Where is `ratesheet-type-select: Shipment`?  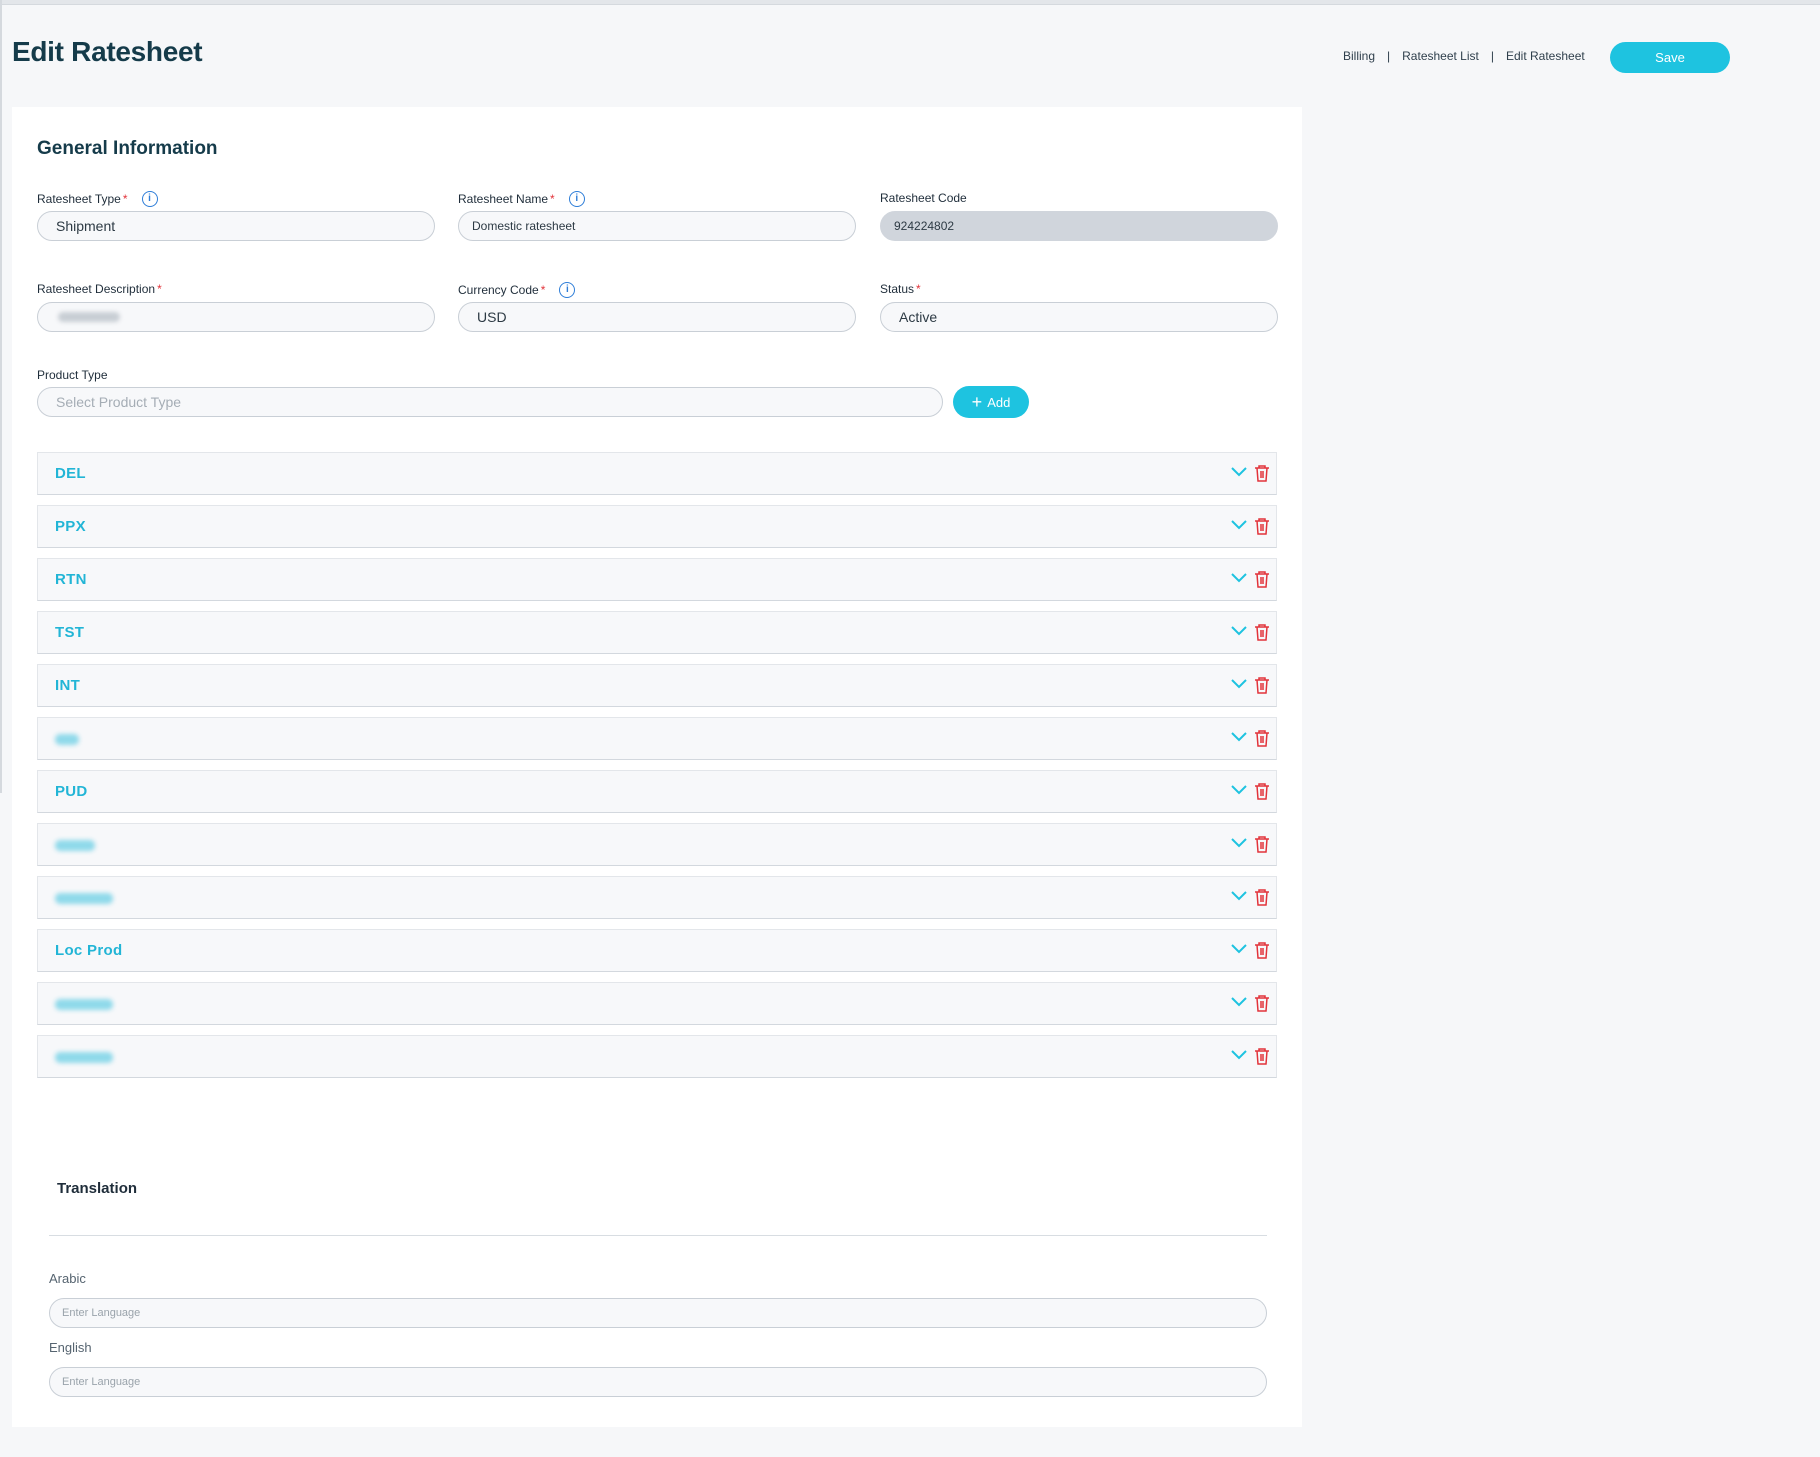 ratesheet-type-select: Shipment is located at coordinates (236, 226).